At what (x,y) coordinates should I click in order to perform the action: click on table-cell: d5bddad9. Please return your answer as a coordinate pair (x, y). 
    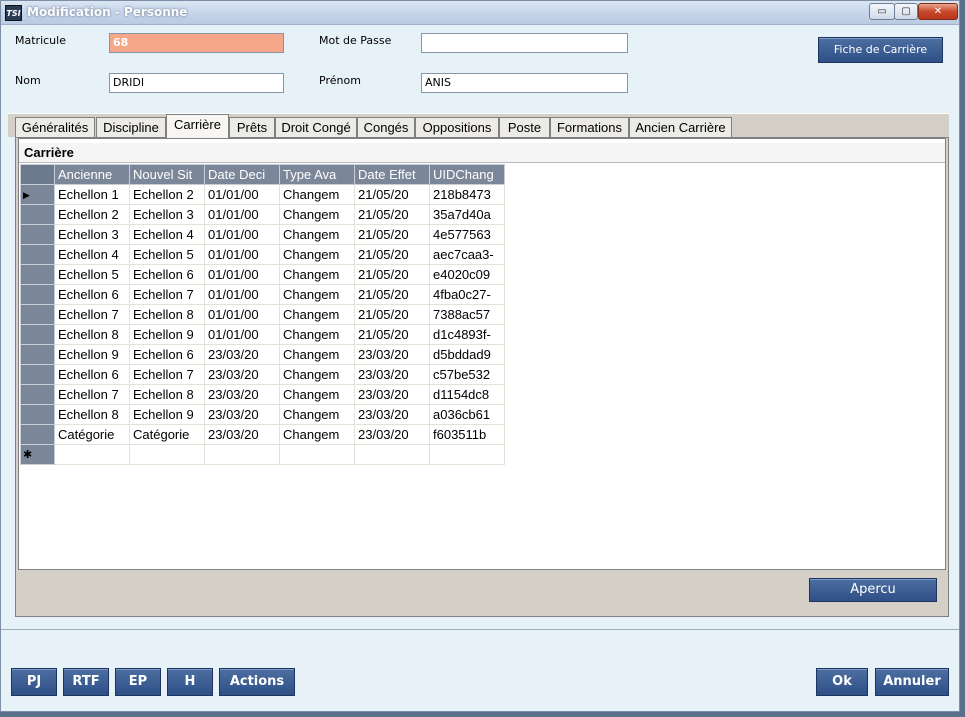
    Looking at the image, I should click on (467, 354).